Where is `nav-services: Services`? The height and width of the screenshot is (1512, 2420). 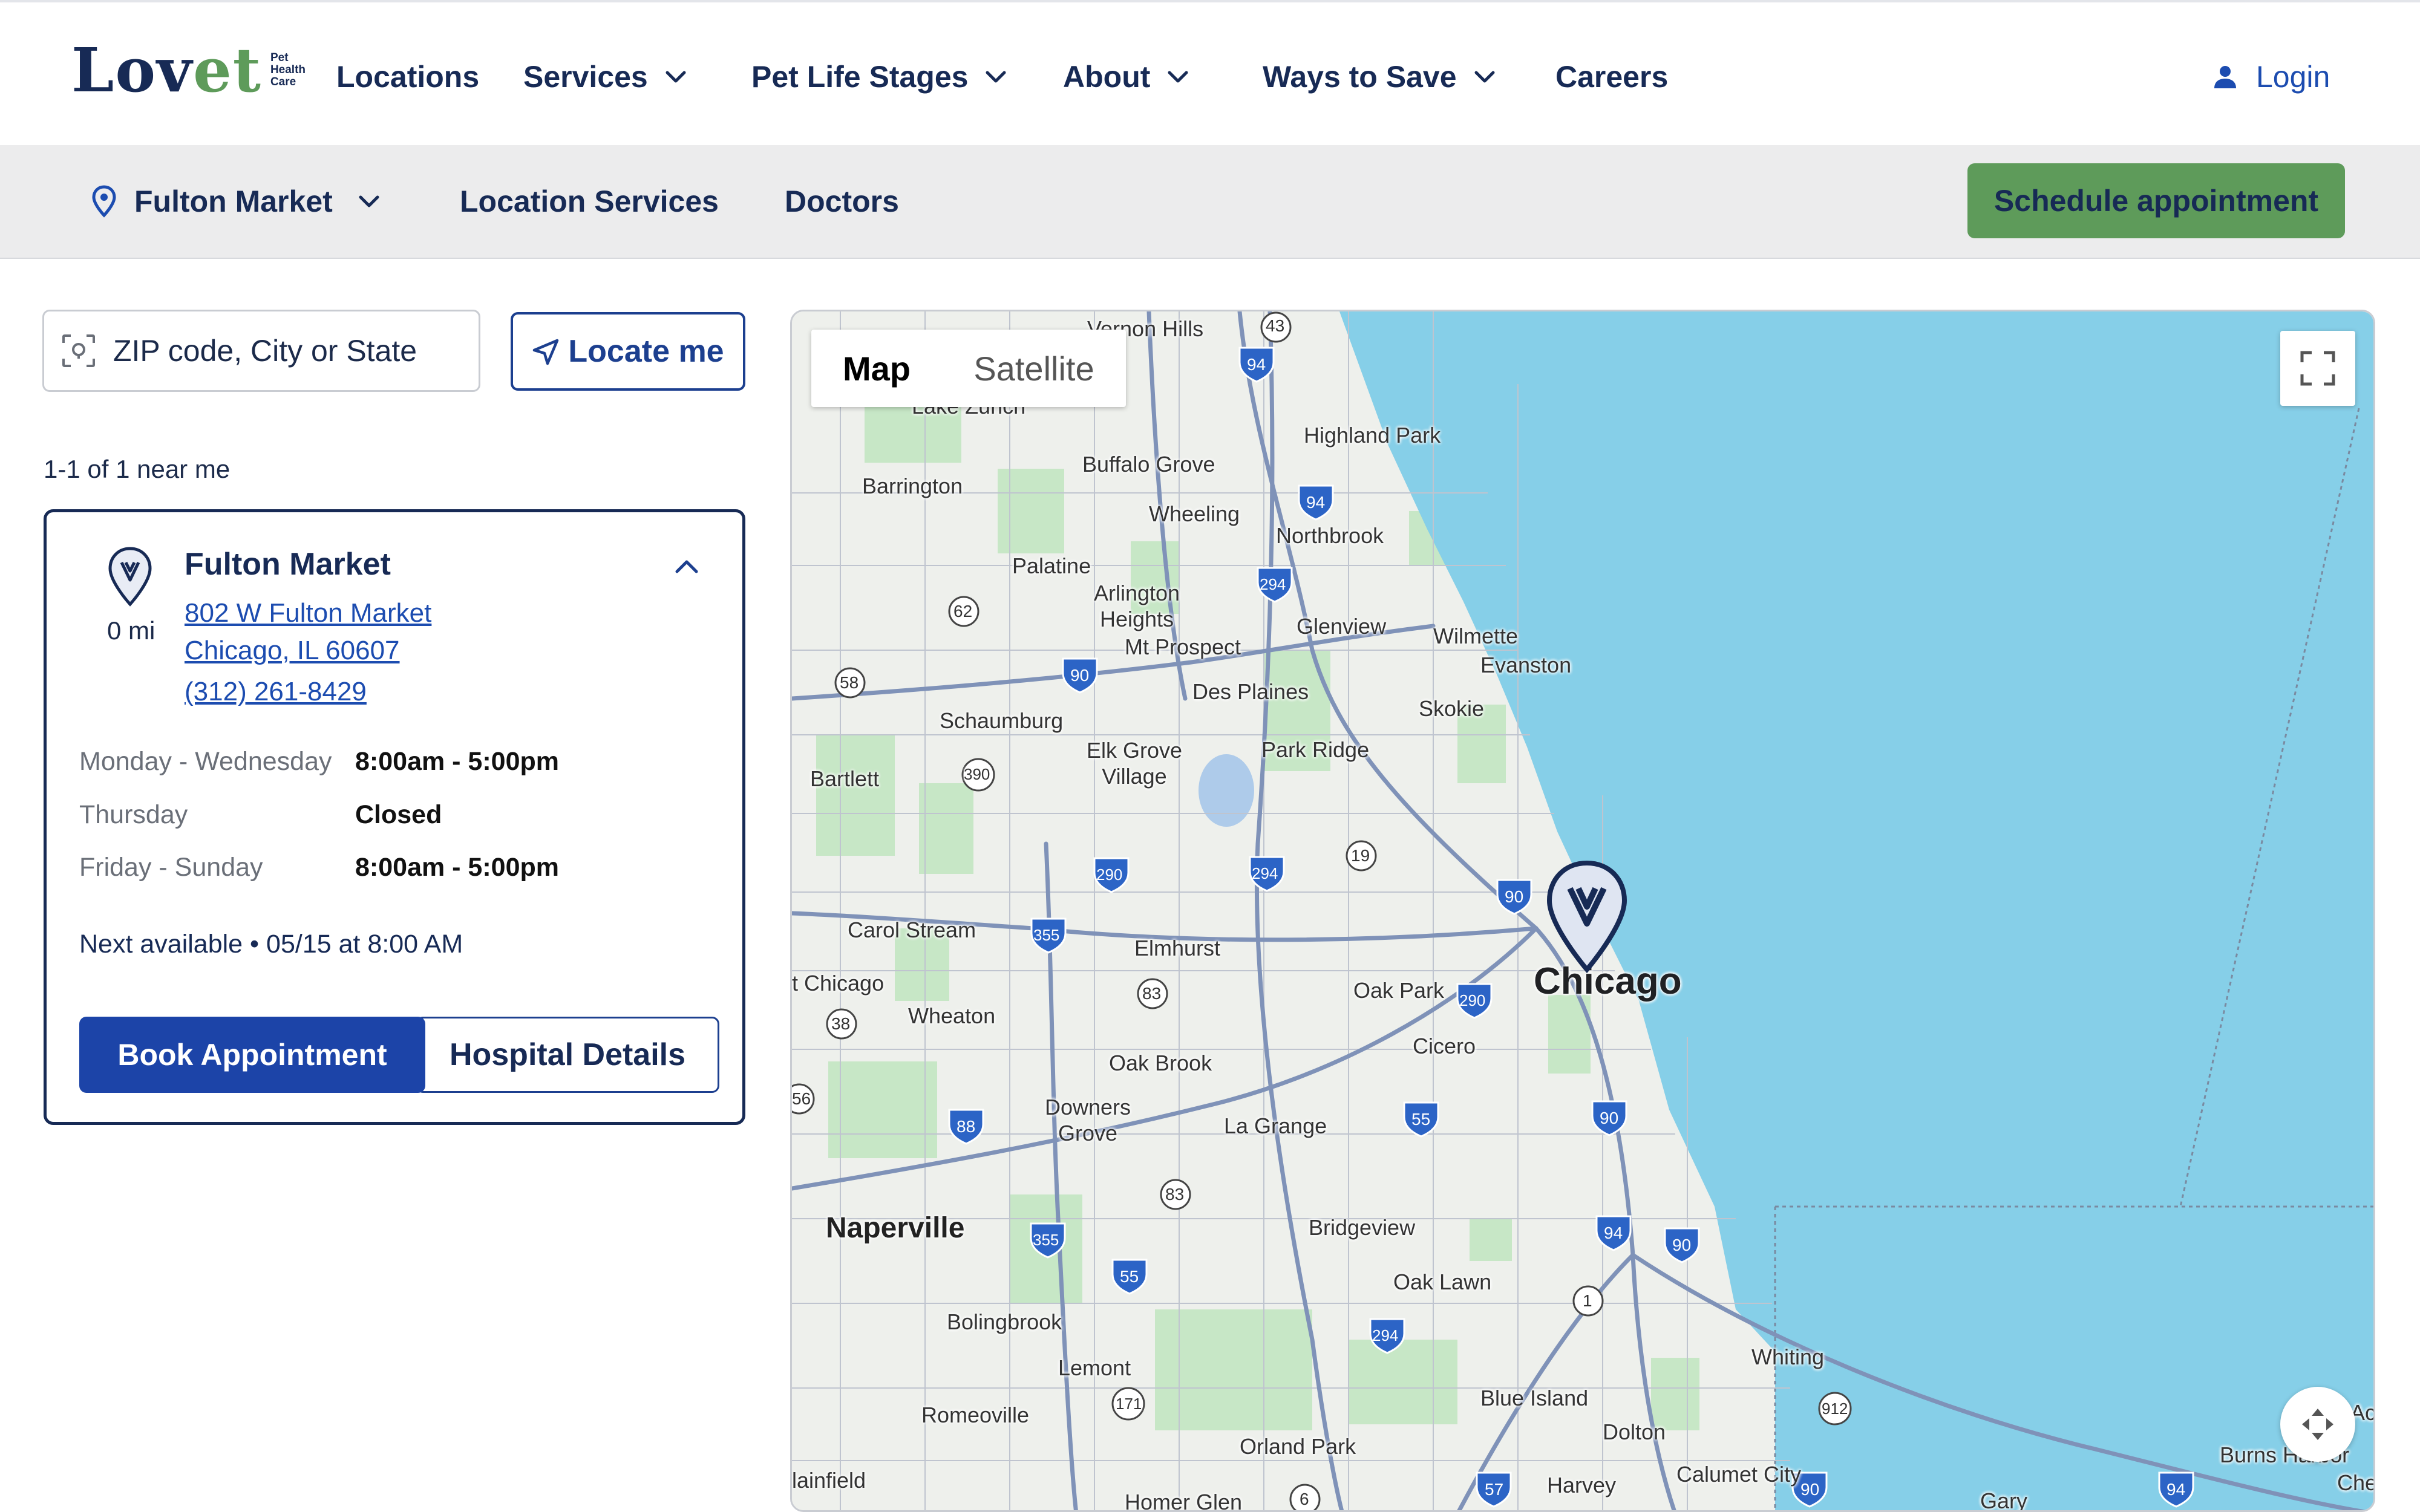
nav-services: Services is located at coordinates (605, 77).